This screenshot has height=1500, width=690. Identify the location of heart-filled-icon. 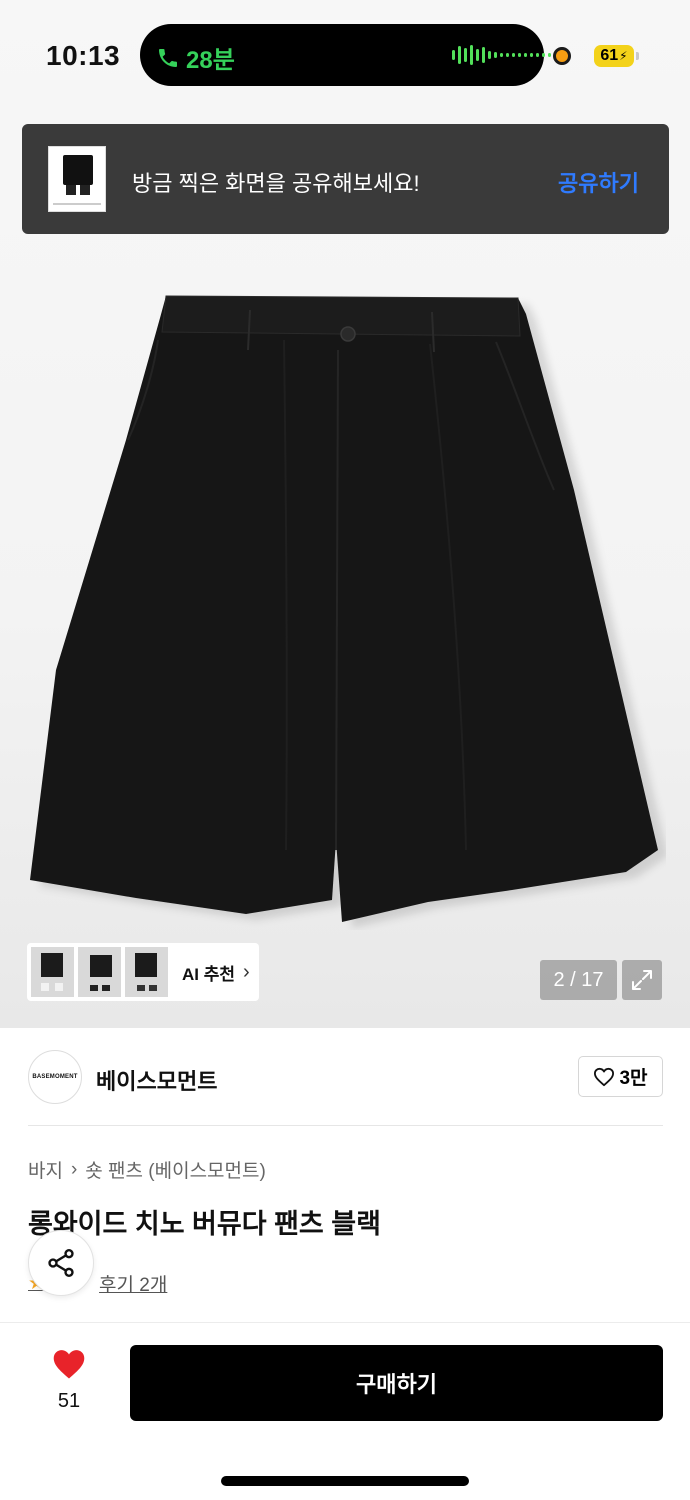
(69, 1364).